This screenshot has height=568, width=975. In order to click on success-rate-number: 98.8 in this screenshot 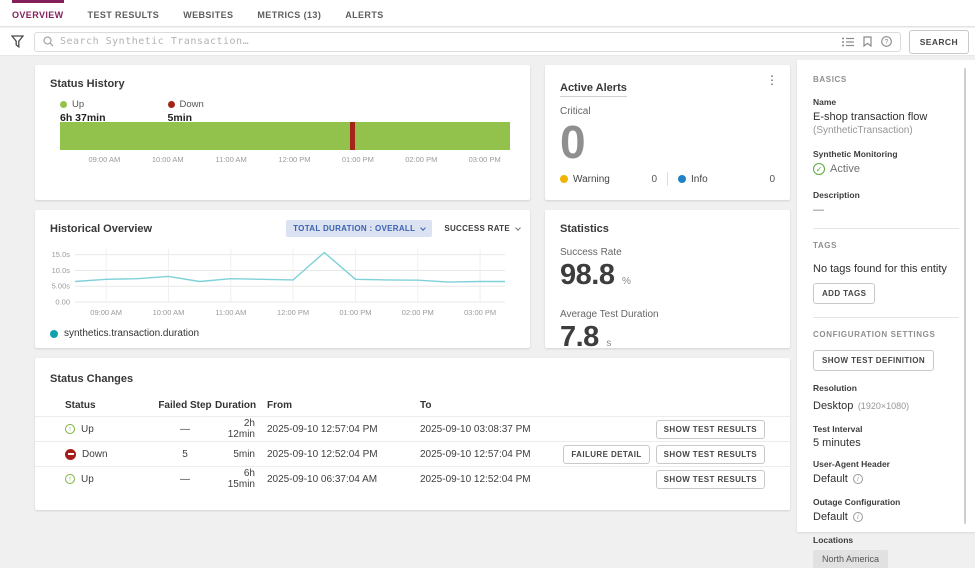, I will do `click(587, 275)`.